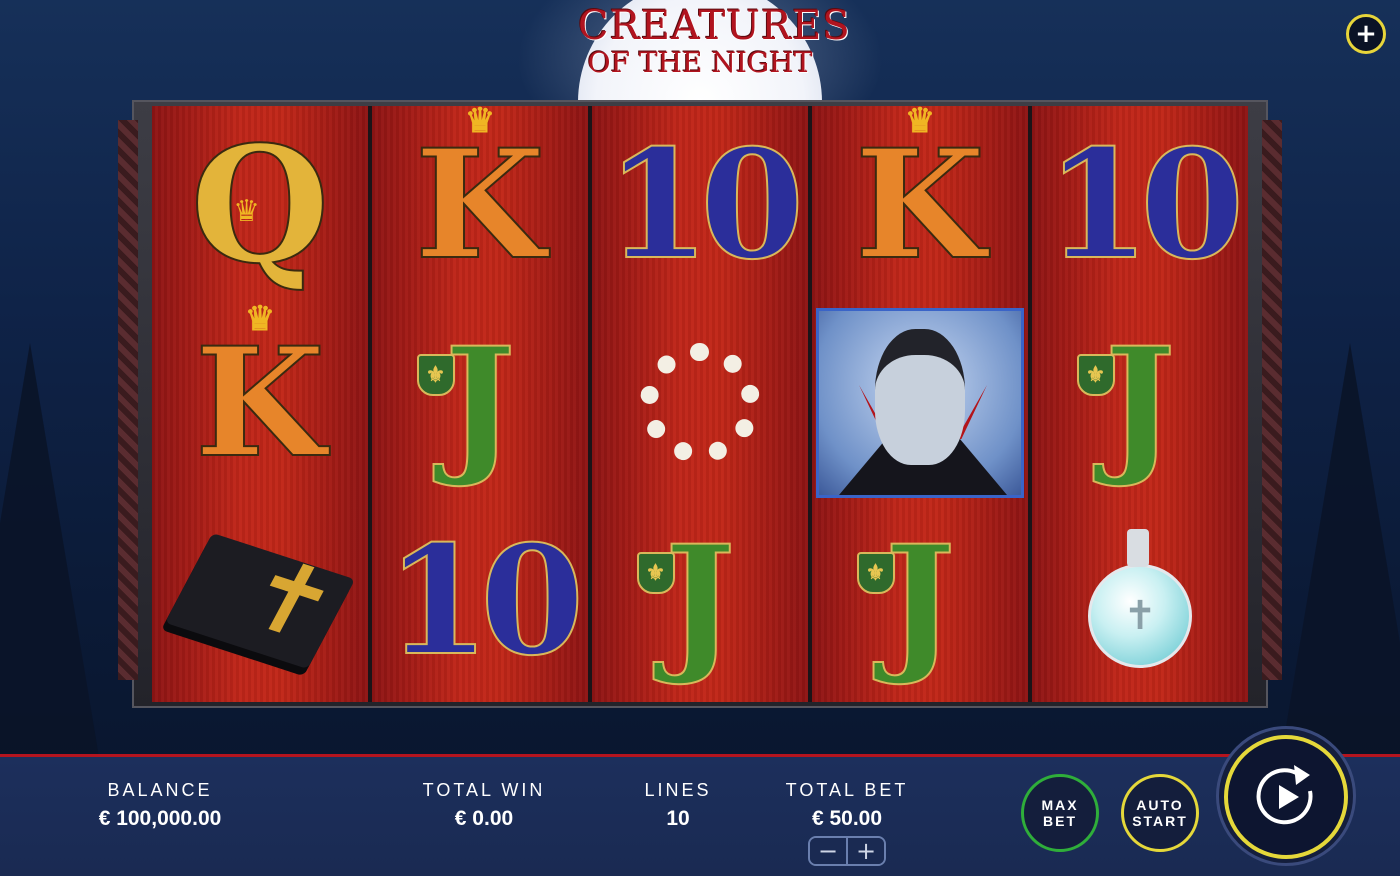 Image resolution: width=1400 pixels, height=876 pixels. I want to click on vampire-face, so click(920, 397).